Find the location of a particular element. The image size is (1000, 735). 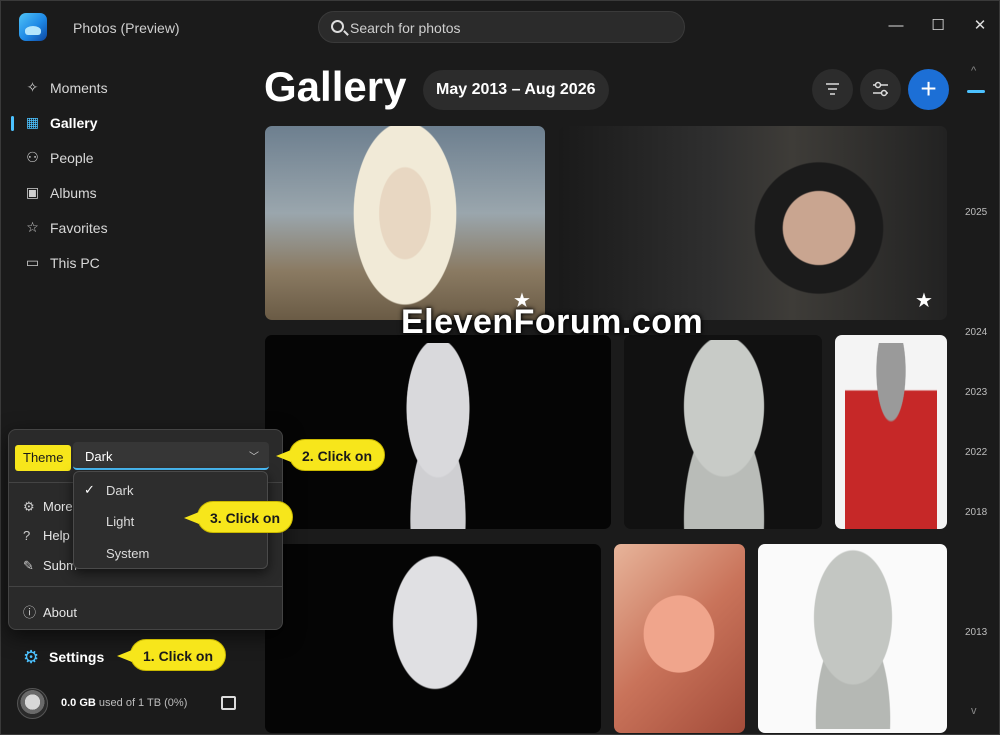

sidebar-item-label: This PC is located at coordinates (75, 263).